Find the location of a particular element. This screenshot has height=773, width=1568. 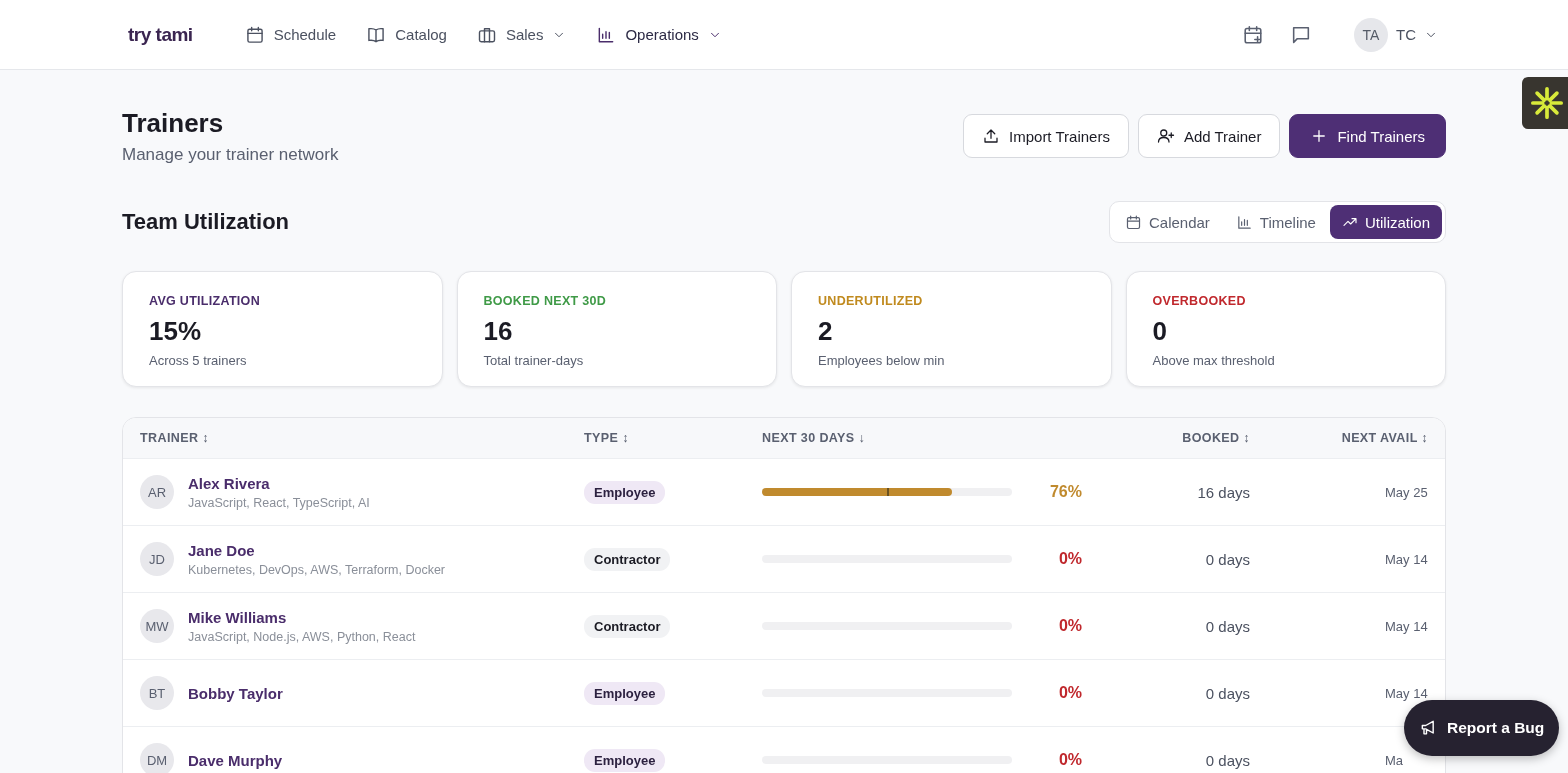

trainer-name: Bobby Taylor is located at coordinates (235, 693).